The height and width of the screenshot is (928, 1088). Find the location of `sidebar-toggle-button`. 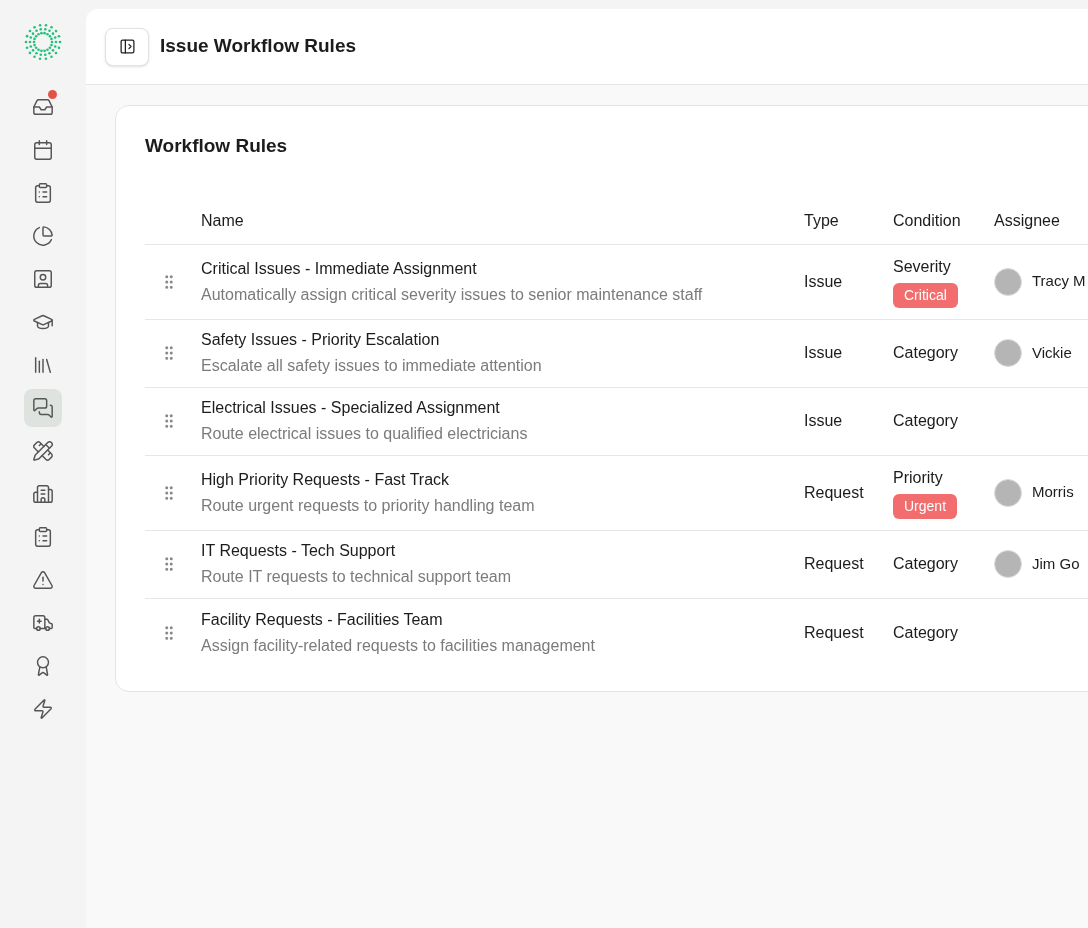

sidebar-toggle-button is located at coordinates (127, 46).